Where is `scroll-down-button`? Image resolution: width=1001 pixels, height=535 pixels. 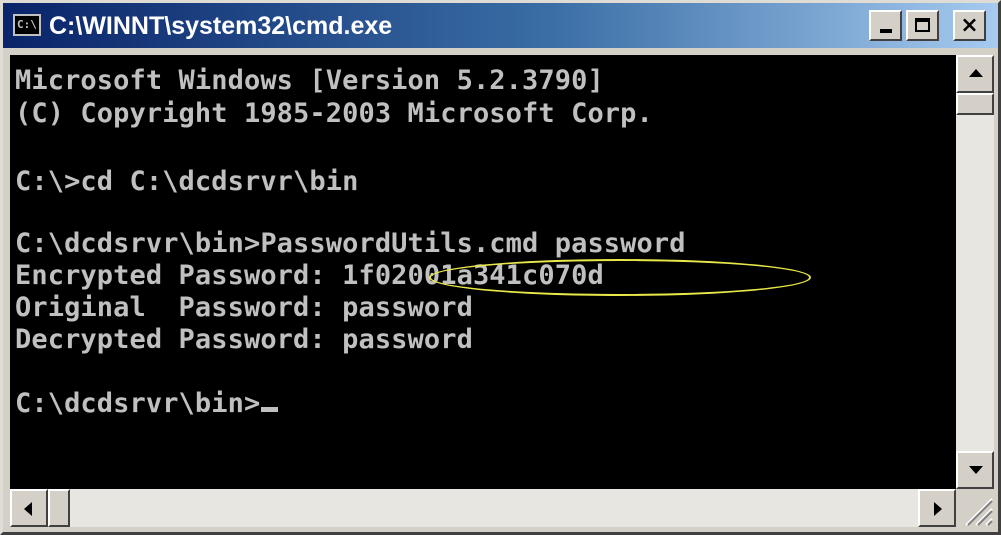
scroll-down-button is located at coordinates (975, 470).